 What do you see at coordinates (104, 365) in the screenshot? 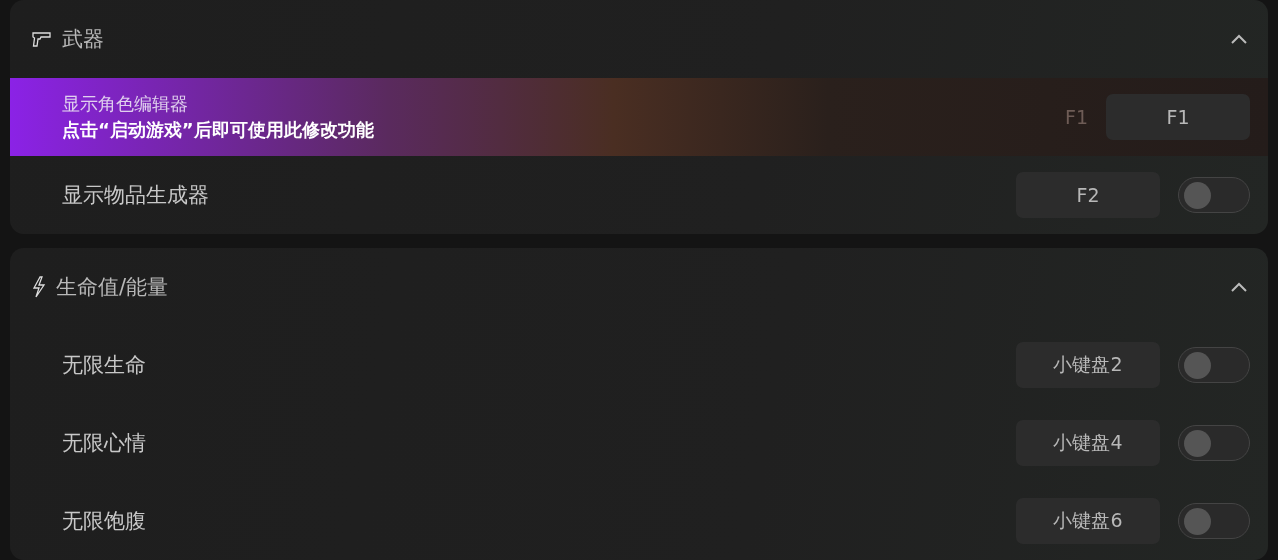
I see `option-label: 无限生命` at bounding box center [104, 365].